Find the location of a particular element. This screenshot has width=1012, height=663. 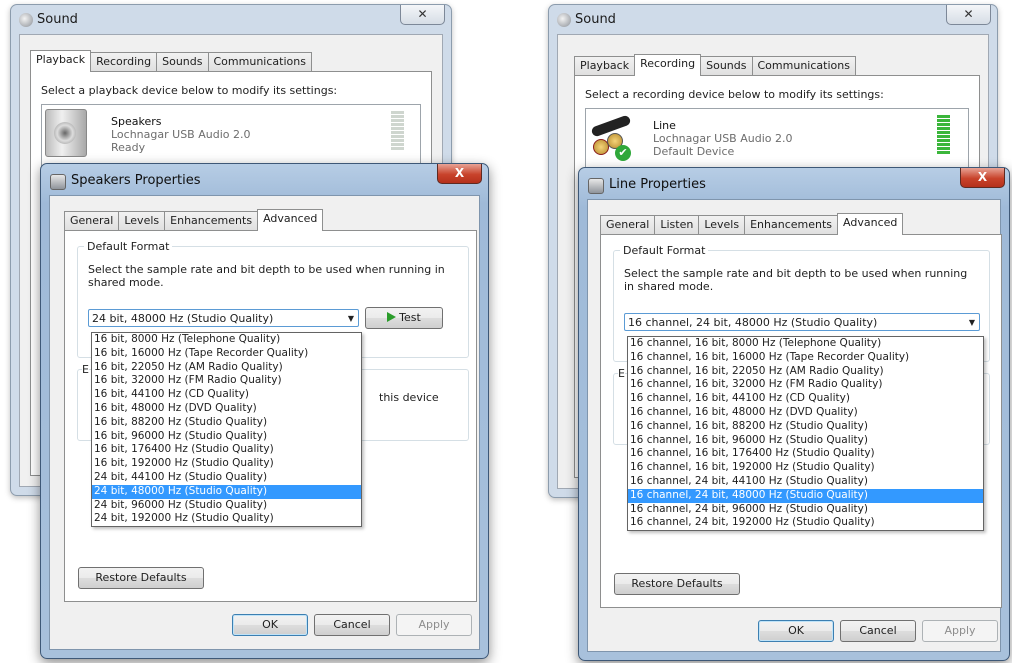

format-option: 16 bit, 192000 Hz (Studio Quality) is located at coordinates (226, 464).